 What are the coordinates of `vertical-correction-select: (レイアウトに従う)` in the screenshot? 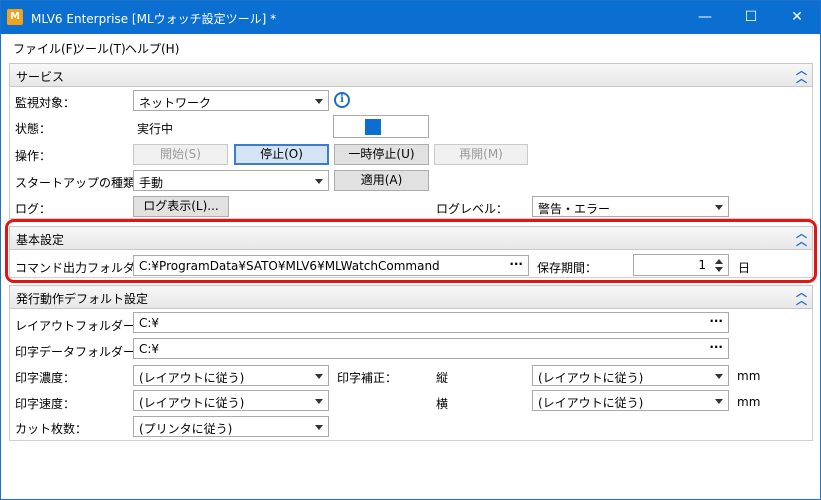 It's located at (630, 375).